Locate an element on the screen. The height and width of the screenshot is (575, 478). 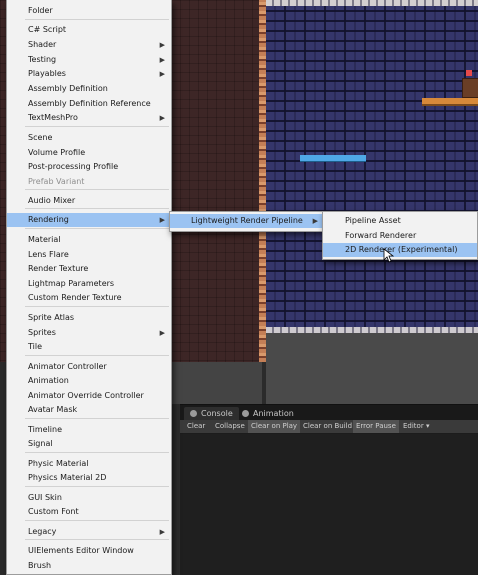
menu-item-label: Animator Controller is located at coordinates (67, 366).